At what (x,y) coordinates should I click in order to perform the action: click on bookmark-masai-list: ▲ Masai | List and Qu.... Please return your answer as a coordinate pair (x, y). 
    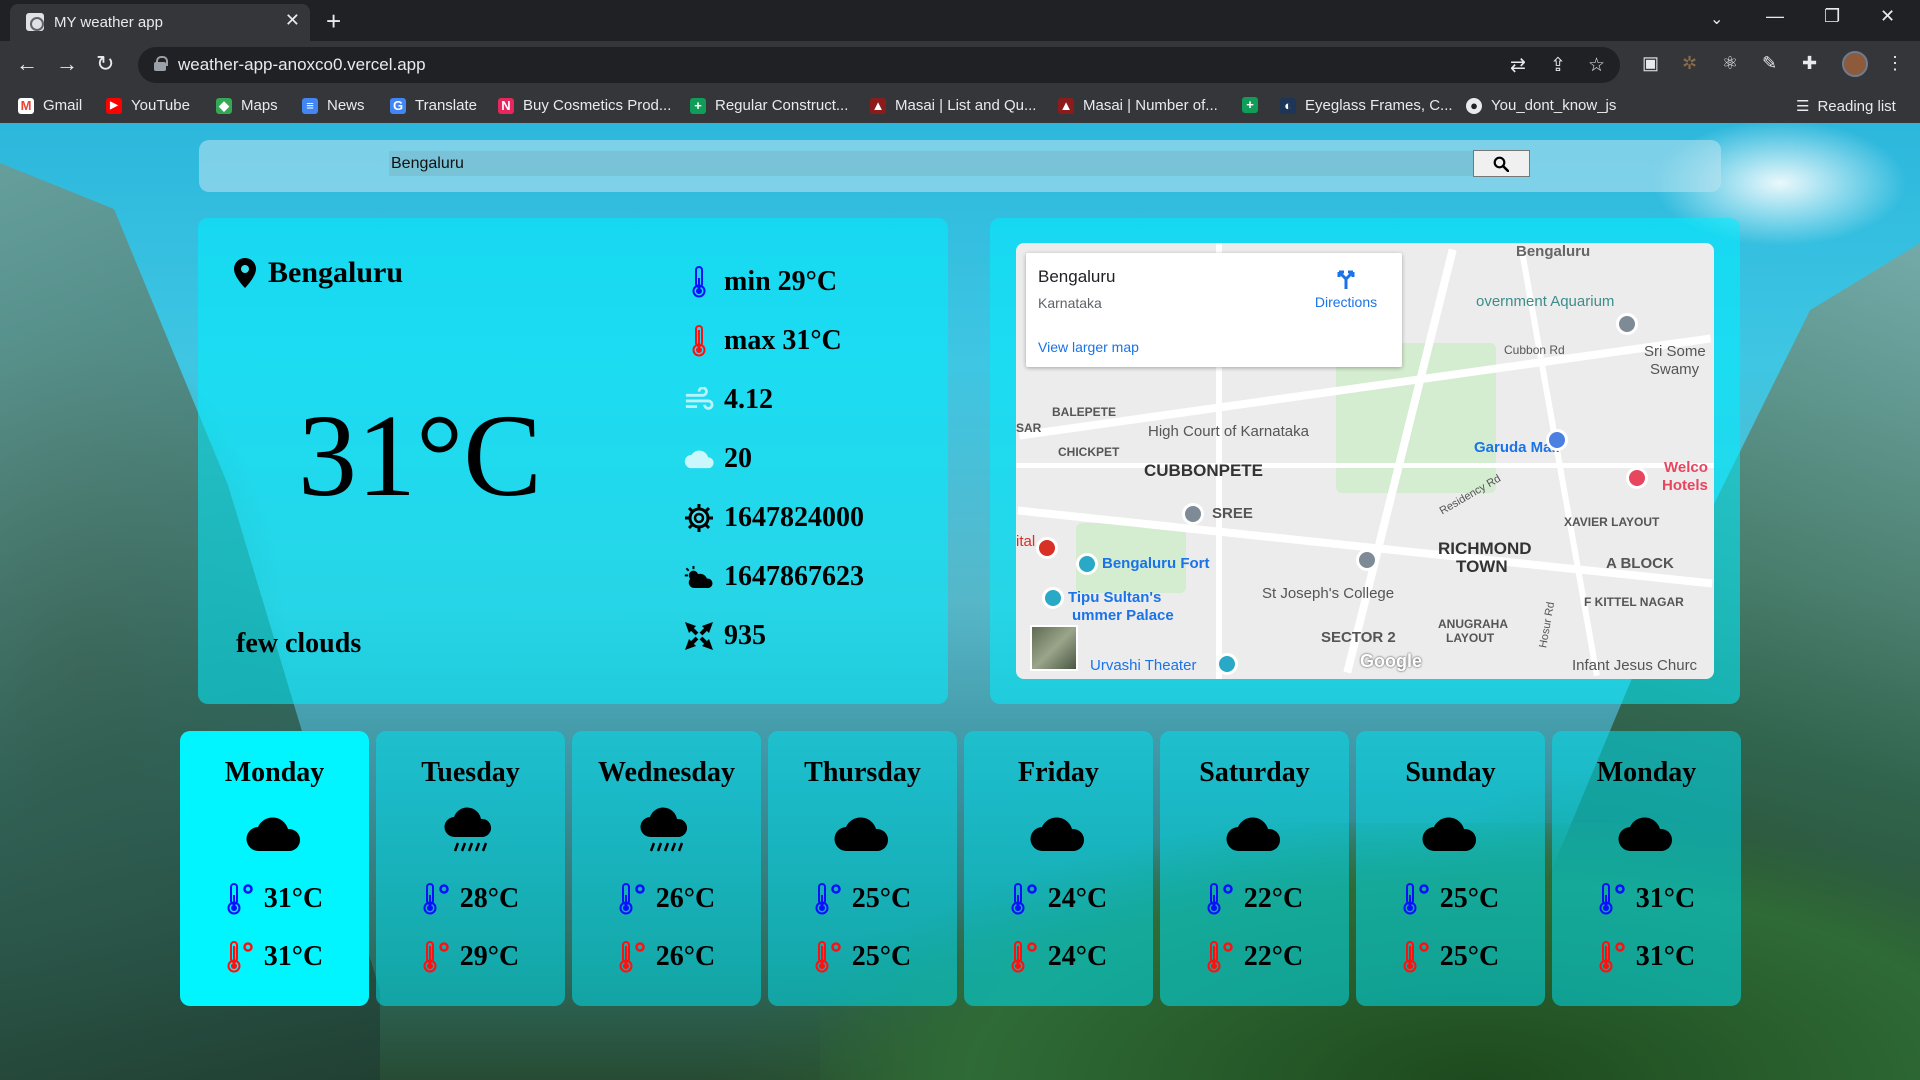
    Looking at the image, I should click on (953, 105).